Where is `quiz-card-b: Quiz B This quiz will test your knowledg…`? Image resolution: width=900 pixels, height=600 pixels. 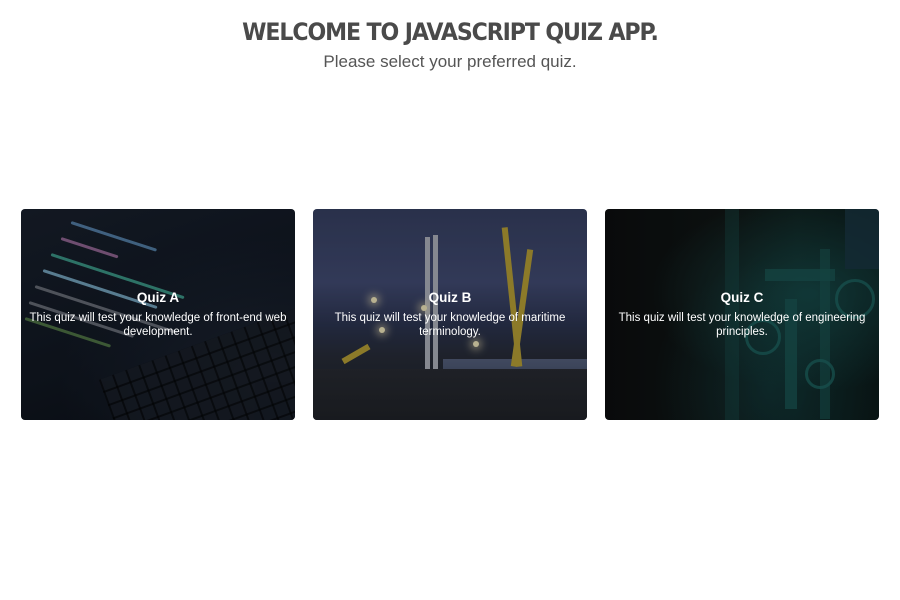 quiz-card-b: Quiz B This quiz will test your knowledg… is located at coordinates (450, 314).